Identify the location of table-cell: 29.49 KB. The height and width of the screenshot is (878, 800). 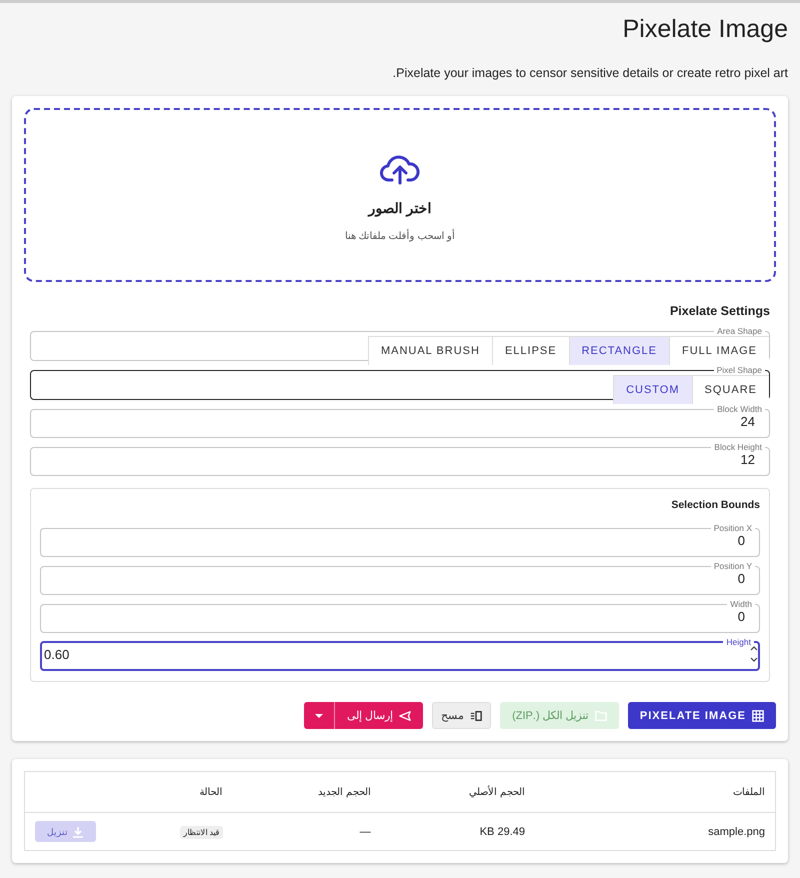
(457, 831).